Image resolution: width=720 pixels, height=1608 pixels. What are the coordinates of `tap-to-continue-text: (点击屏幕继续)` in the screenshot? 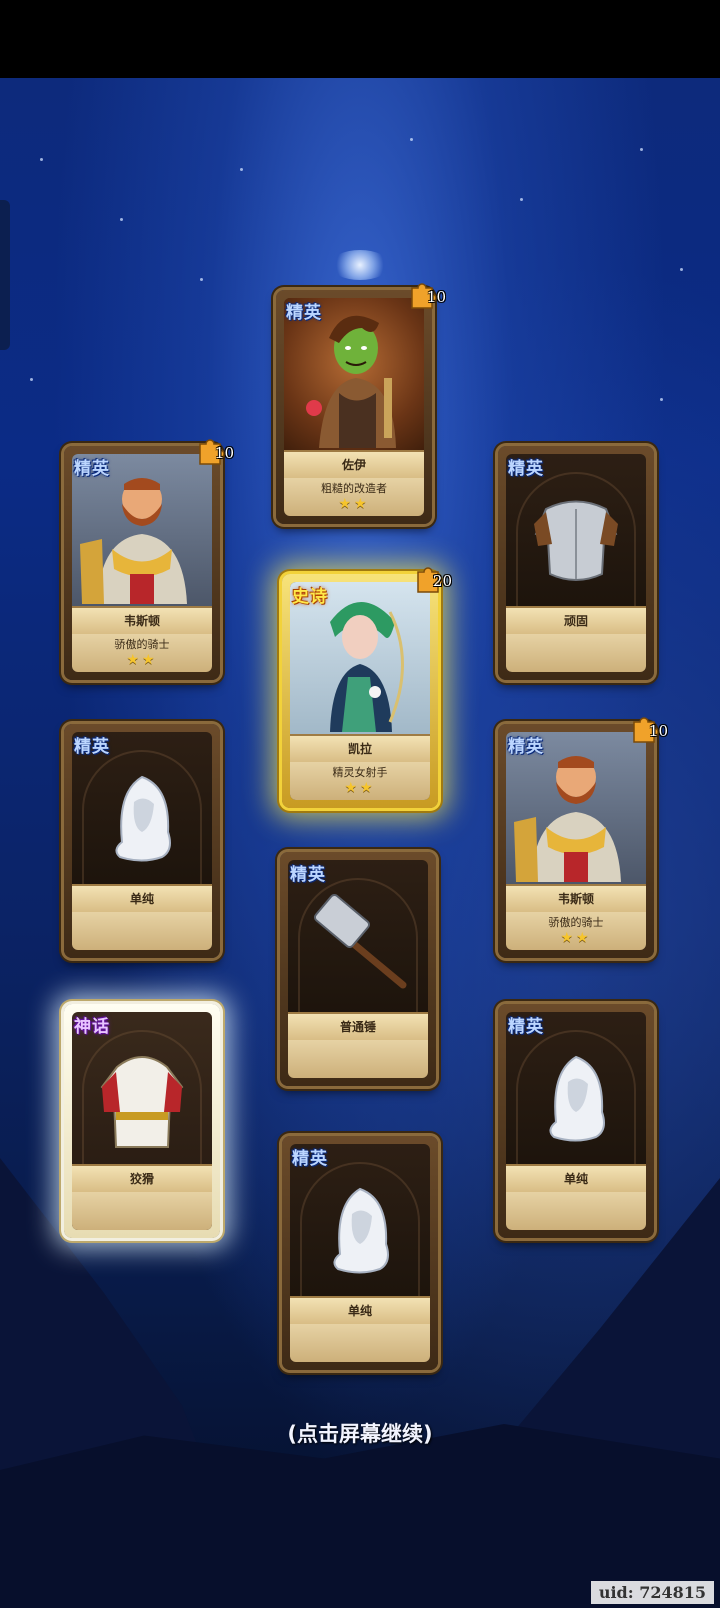 It's located at (360, 1433).